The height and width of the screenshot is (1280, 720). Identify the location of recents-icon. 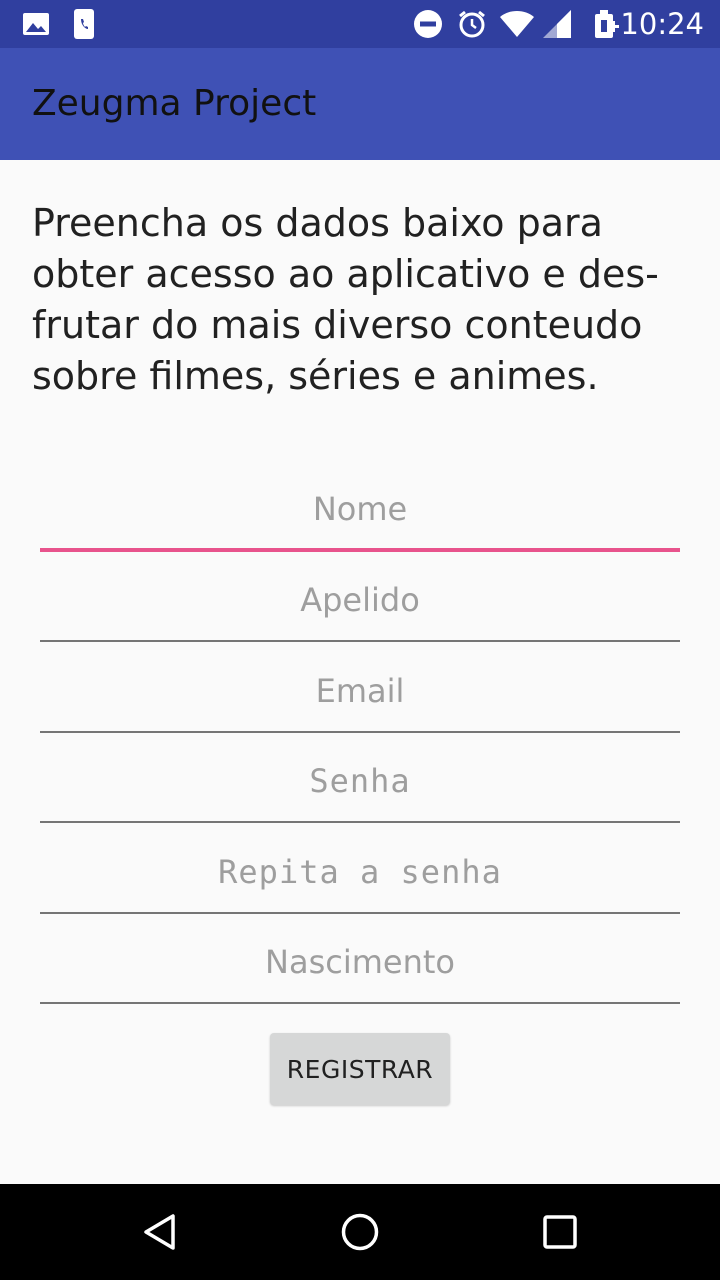
(560, 1232).